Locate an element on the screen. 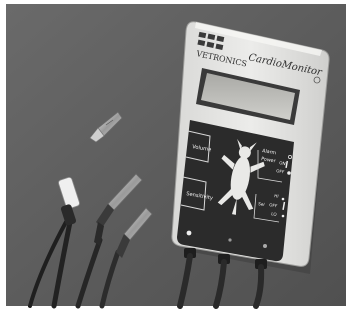  power-led is located at coordinates (289, 173).